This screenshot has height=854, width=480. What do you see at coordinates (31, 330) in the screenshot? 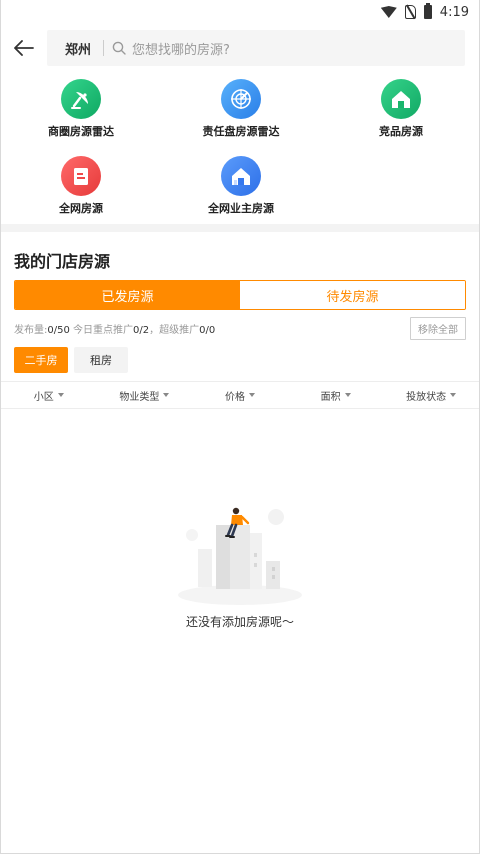
I see `publish-label: 发布量:` at bounding box center [31, 330].